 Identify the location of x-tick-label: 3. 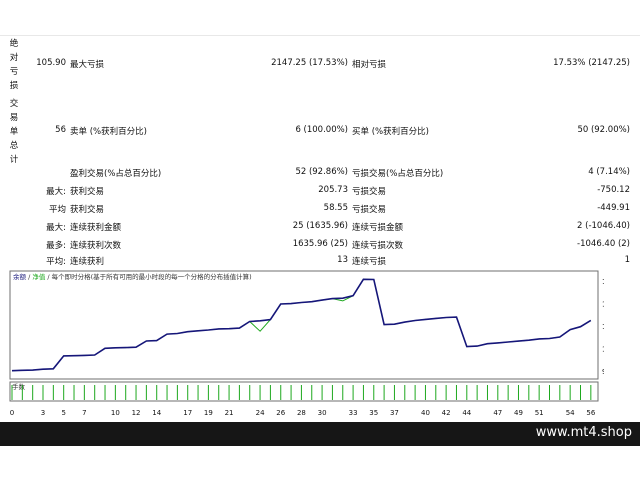
(43, 413).